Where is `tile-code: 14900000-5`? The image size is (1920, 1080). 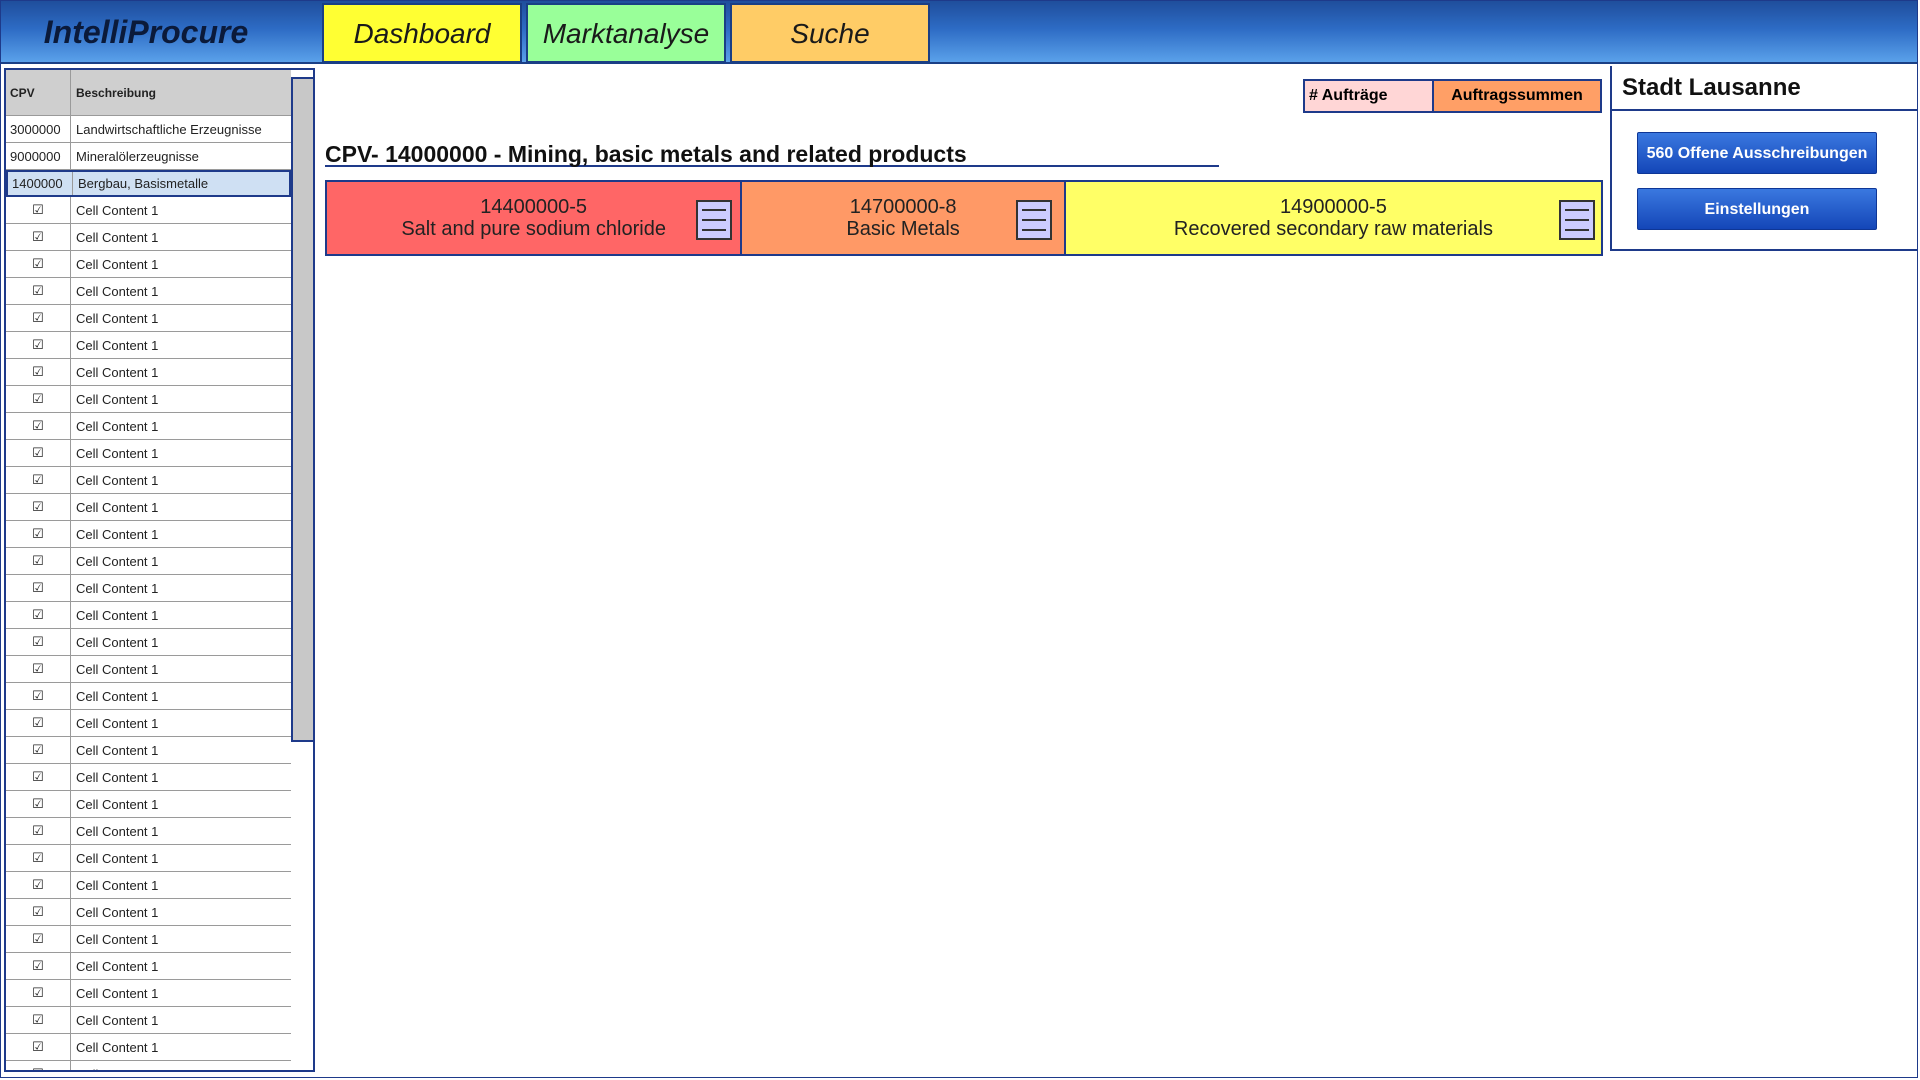 tile-code: 14900000-5 is located at coordinates (1333, 207).